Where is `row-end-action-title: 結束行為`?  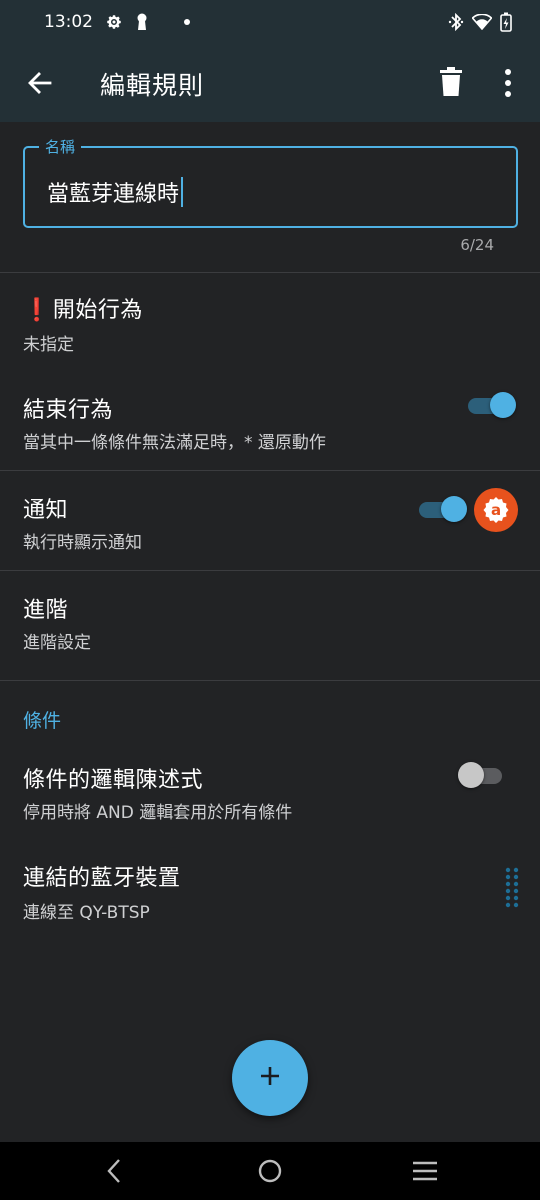
row-end-action-title: 結束行為 is located at coordinates (68, 410).